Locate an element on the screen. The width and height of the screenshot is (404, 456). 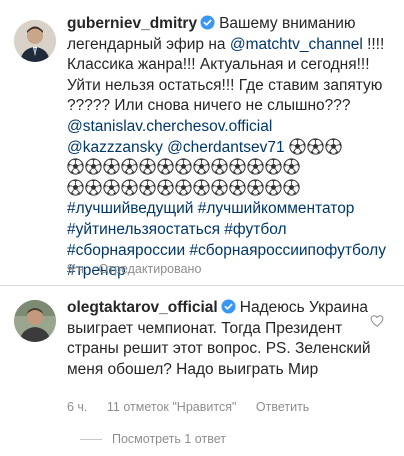
view-replies-button: Посмотреть 1 ответ is located at coordinates (153, 439).